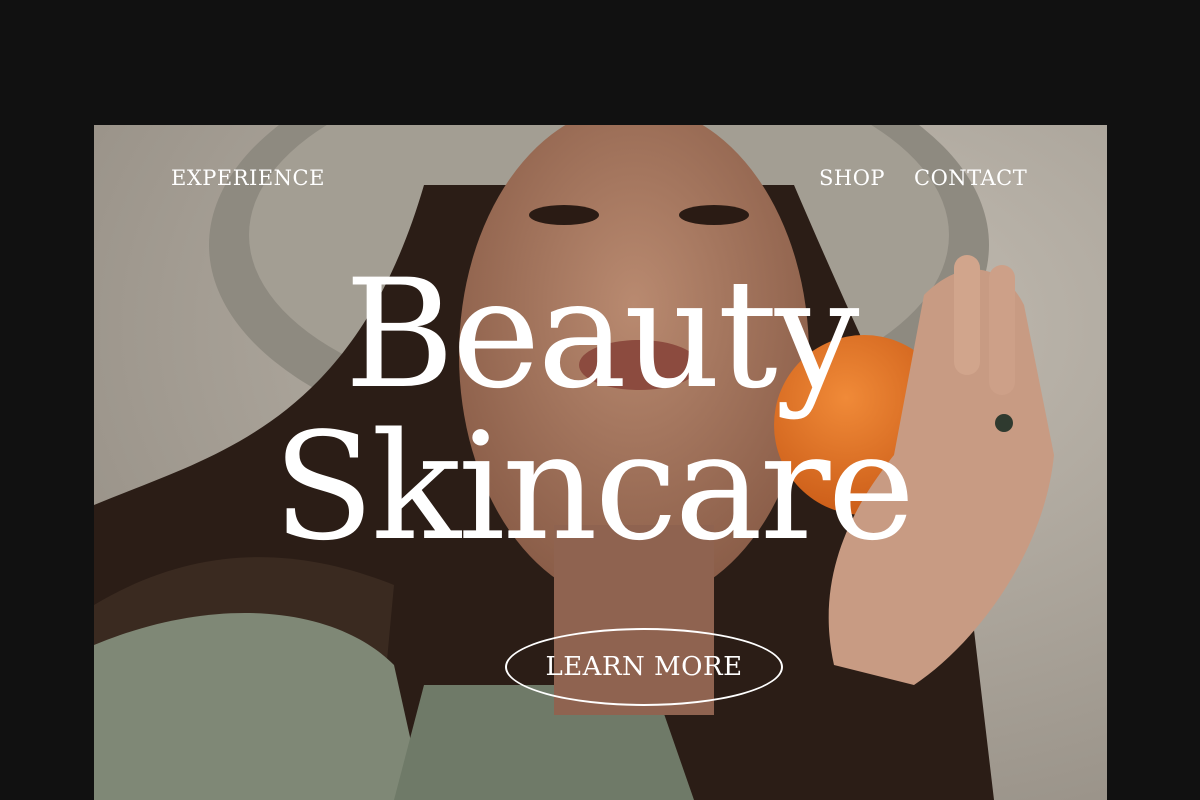  I want to click on learn-more-label: LEARN MORE, so click(644, 667).